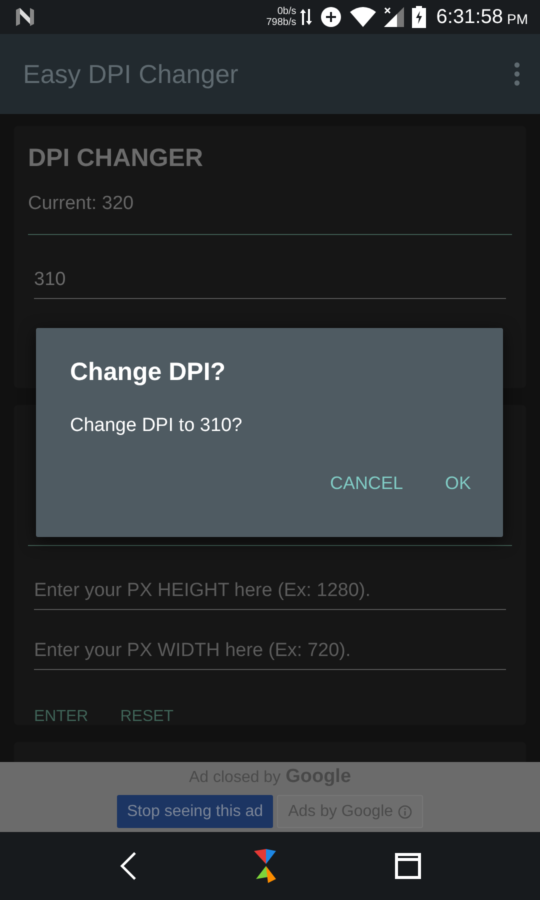 The width and height of the screenshot is (540, 900). Describe the element at coordinates (156, 426) in the screenshot. I see `dialog-message: Change DPI to 310?` at that location.